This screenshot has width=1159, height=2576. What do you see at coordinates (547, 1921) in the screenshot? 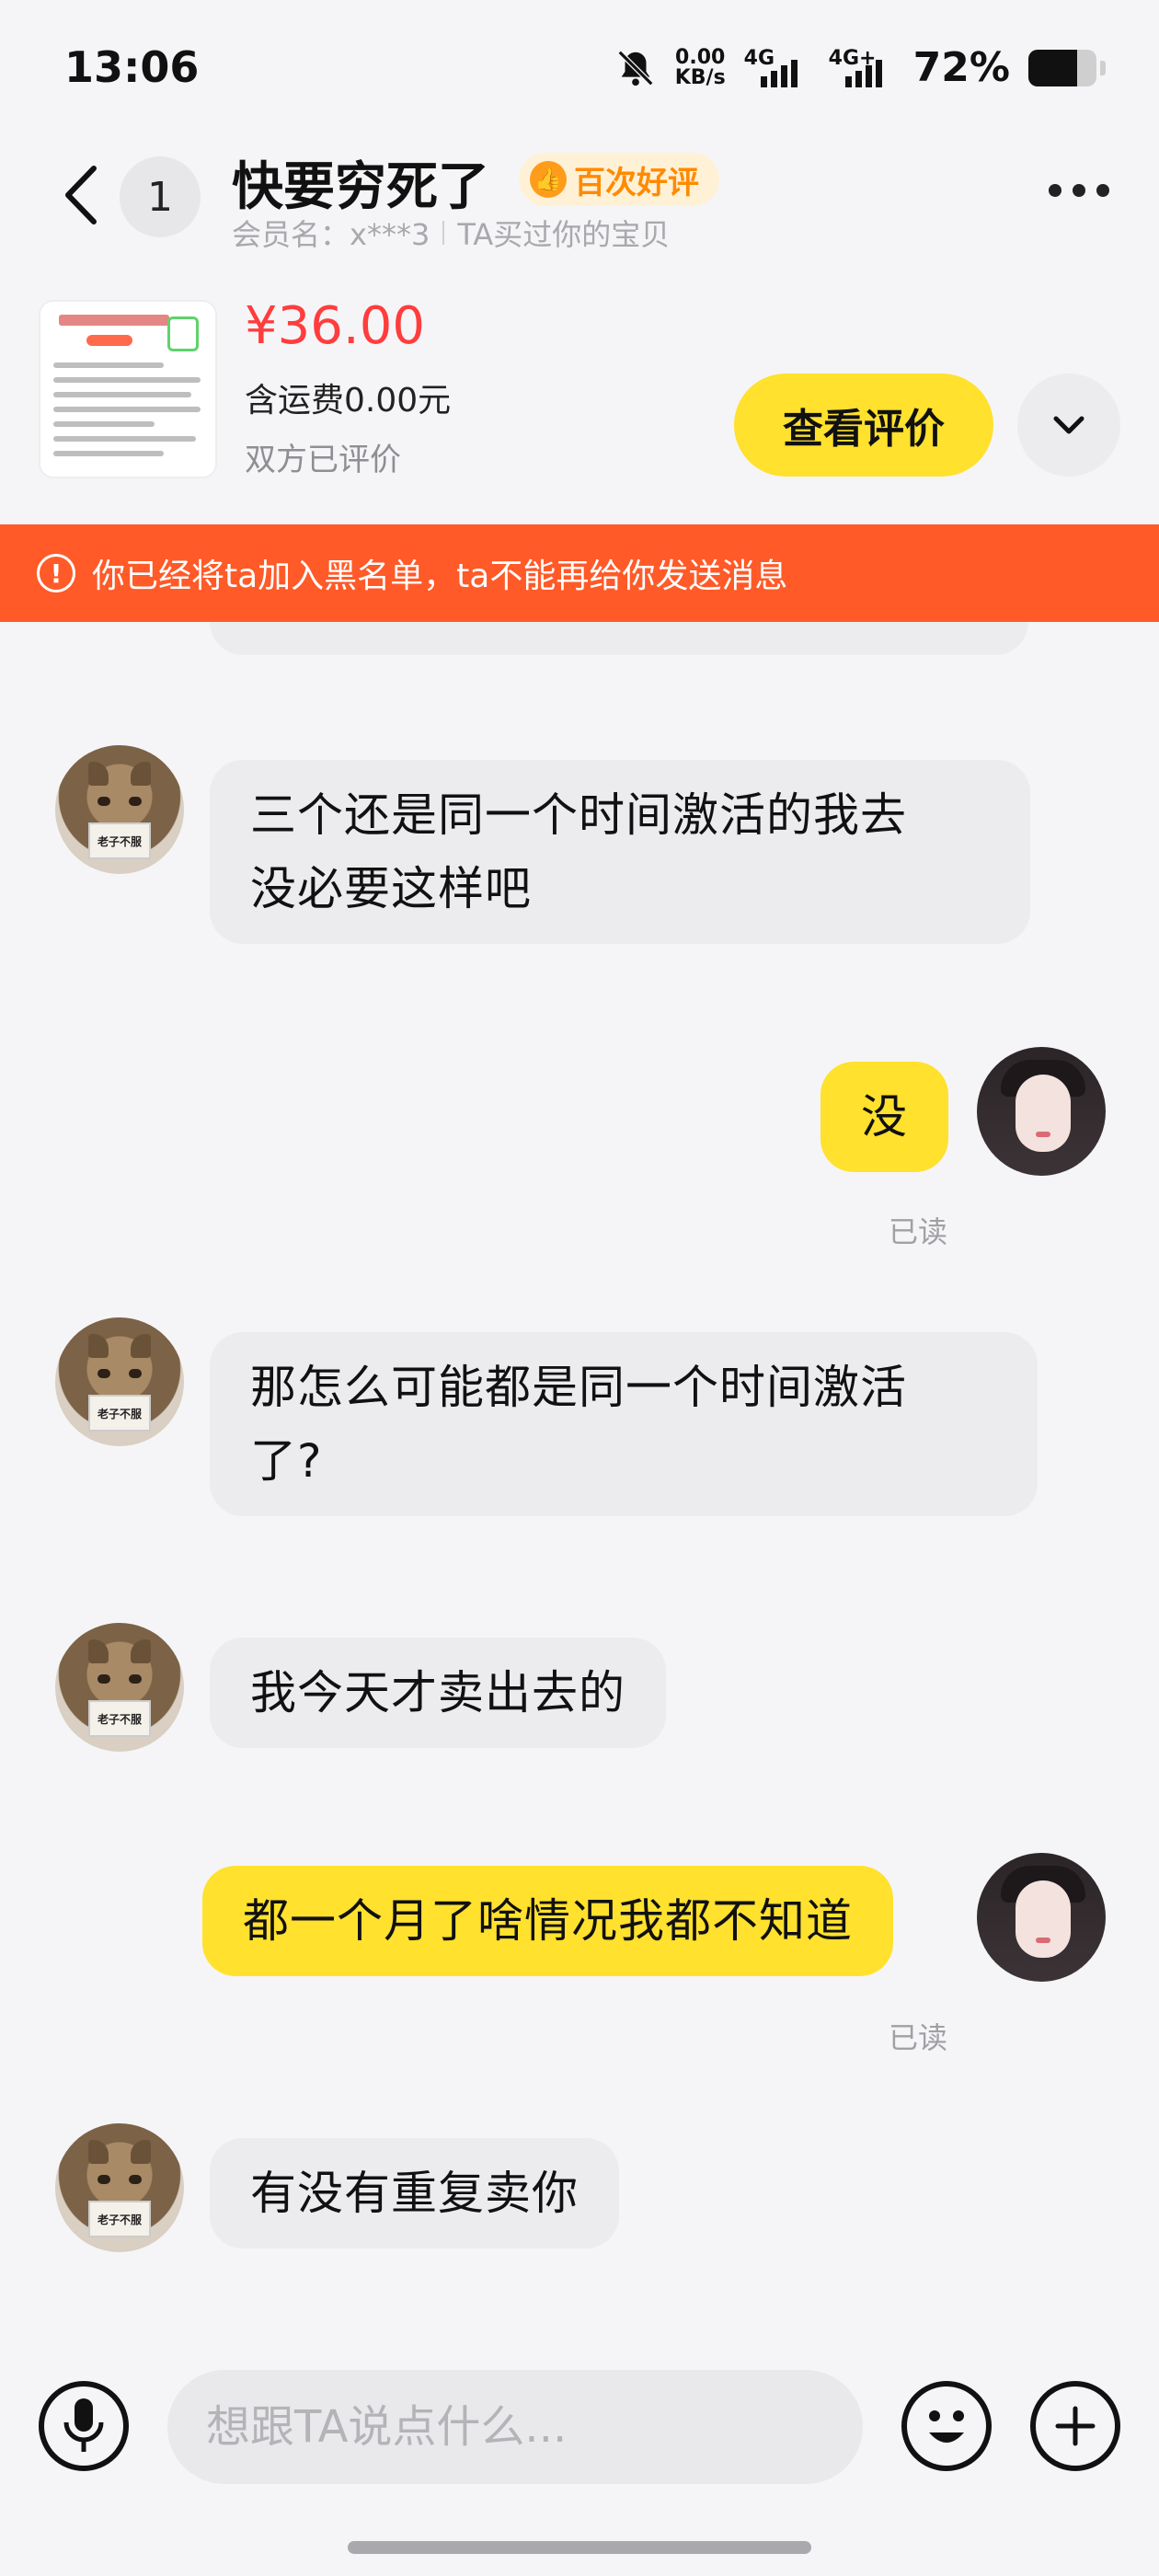
I see `message-bubble: 都一个月了啥情况我都不知道` at bounding box center [547, 1921].